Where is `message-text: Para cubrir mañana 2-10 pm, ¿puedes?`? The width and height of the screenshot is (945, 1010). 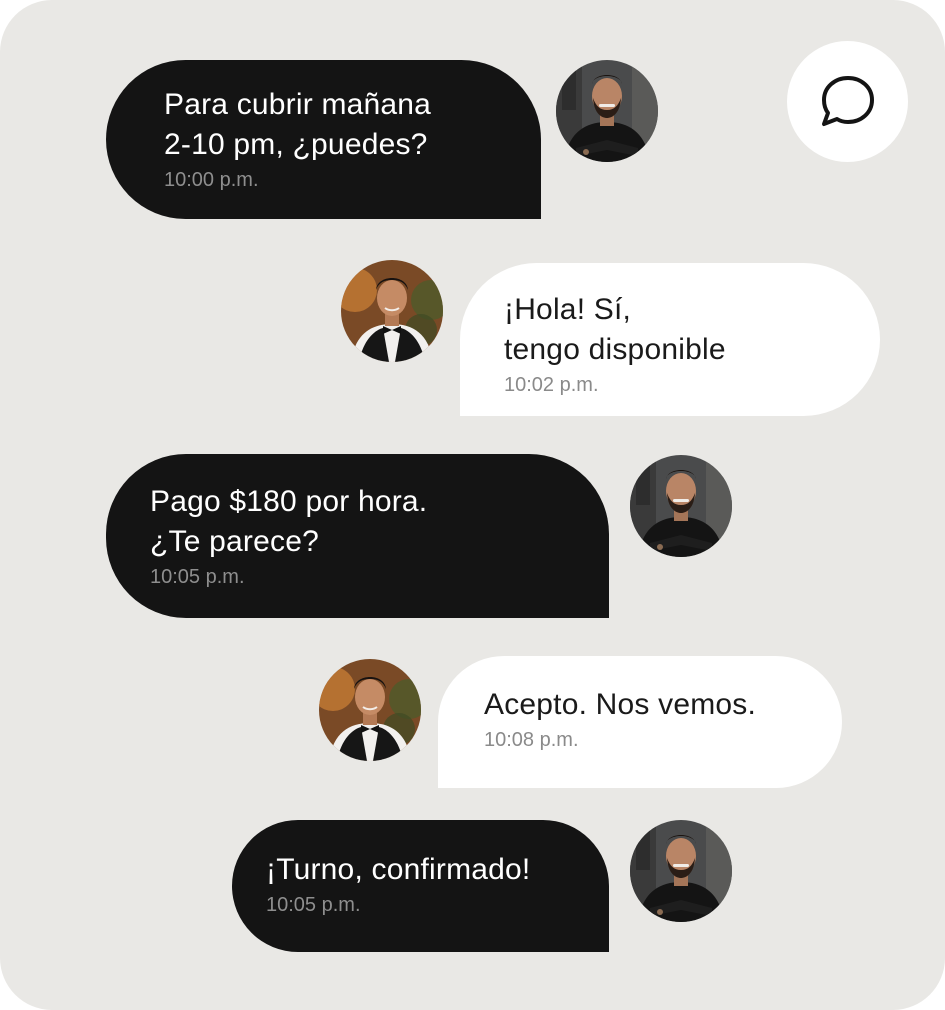
message-text: Para cubrir mañana 2-10 pm, ¿puedes? is located at coordinates (298, 124).